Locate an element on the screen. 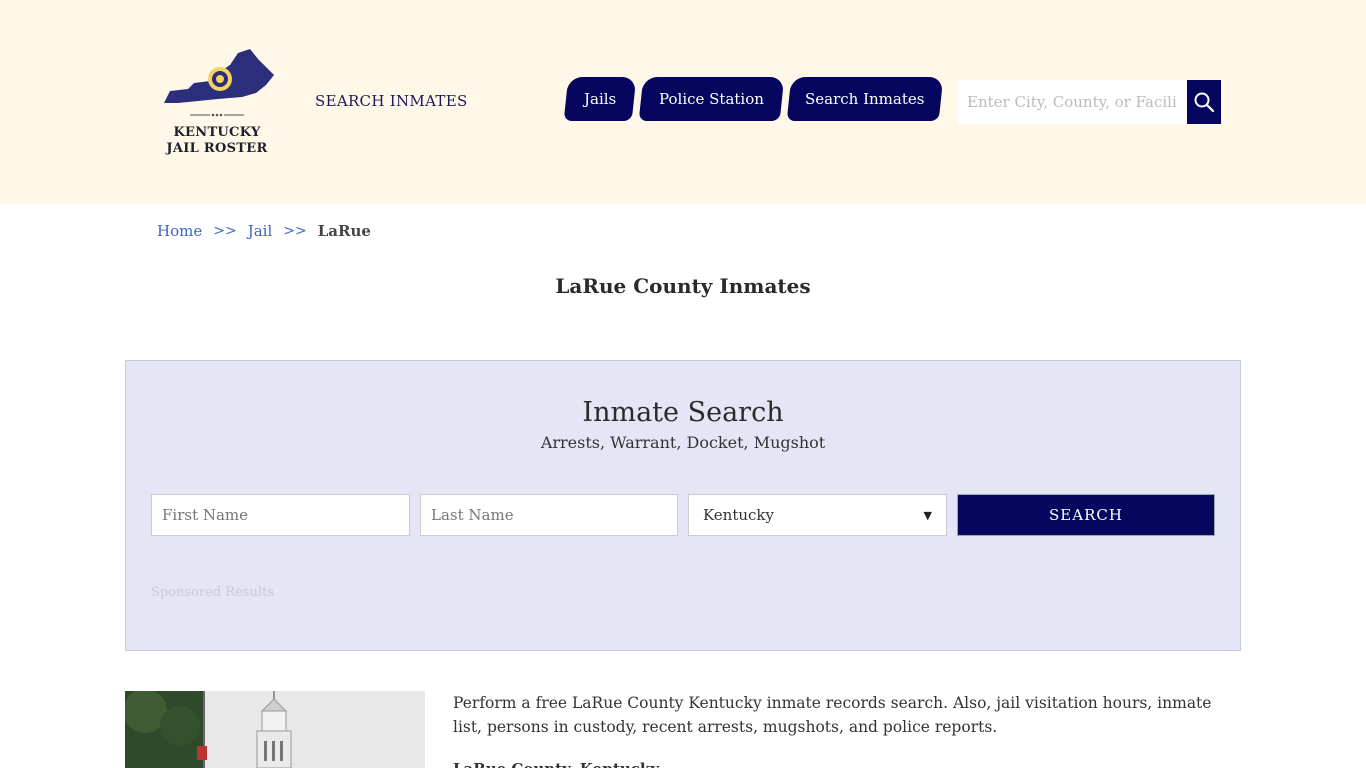 The image size is (1366, 768). search-inmates-link: SEARCH INMATES is located at coordinates (391, 101).